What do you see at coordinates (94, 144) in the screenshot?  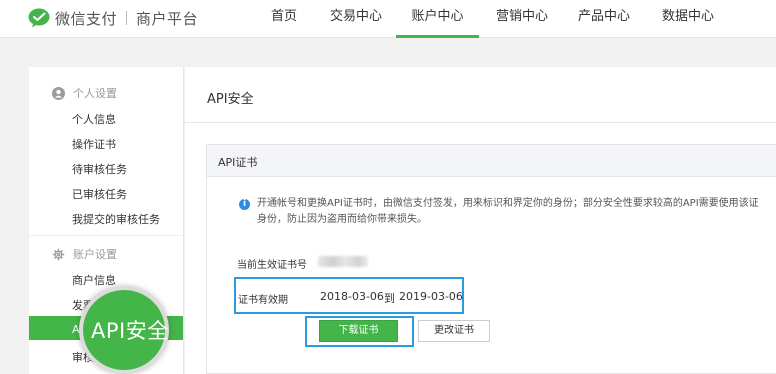 I see `sidebar-item-operation-cert: 操作证书` at bounding box center [94, 144].